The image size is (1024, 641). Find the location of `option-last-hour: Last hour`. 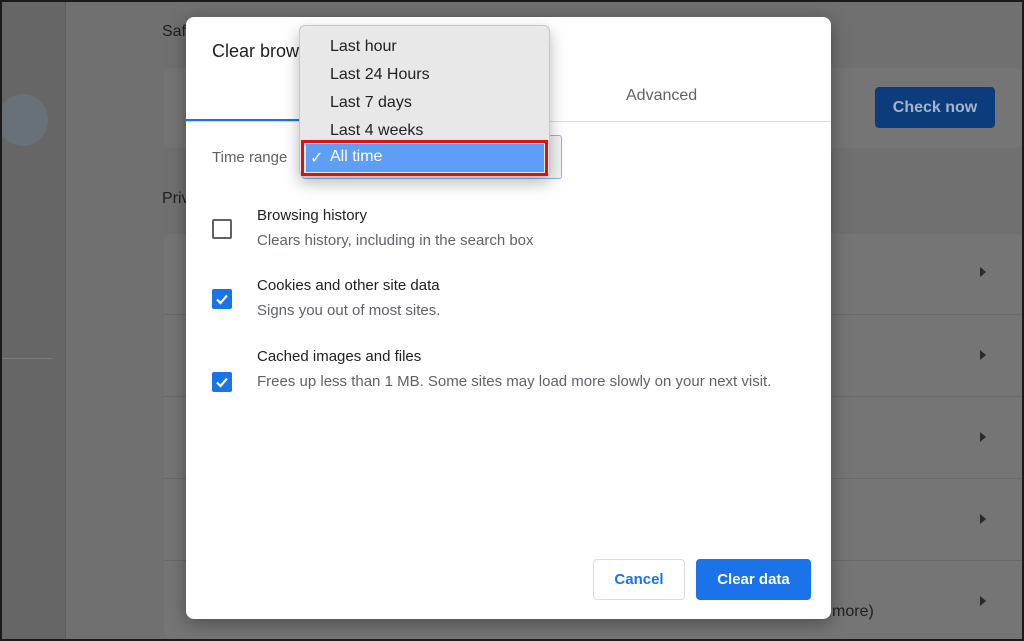

option-last-hour: Last hour is located at coordinates (363, 47).